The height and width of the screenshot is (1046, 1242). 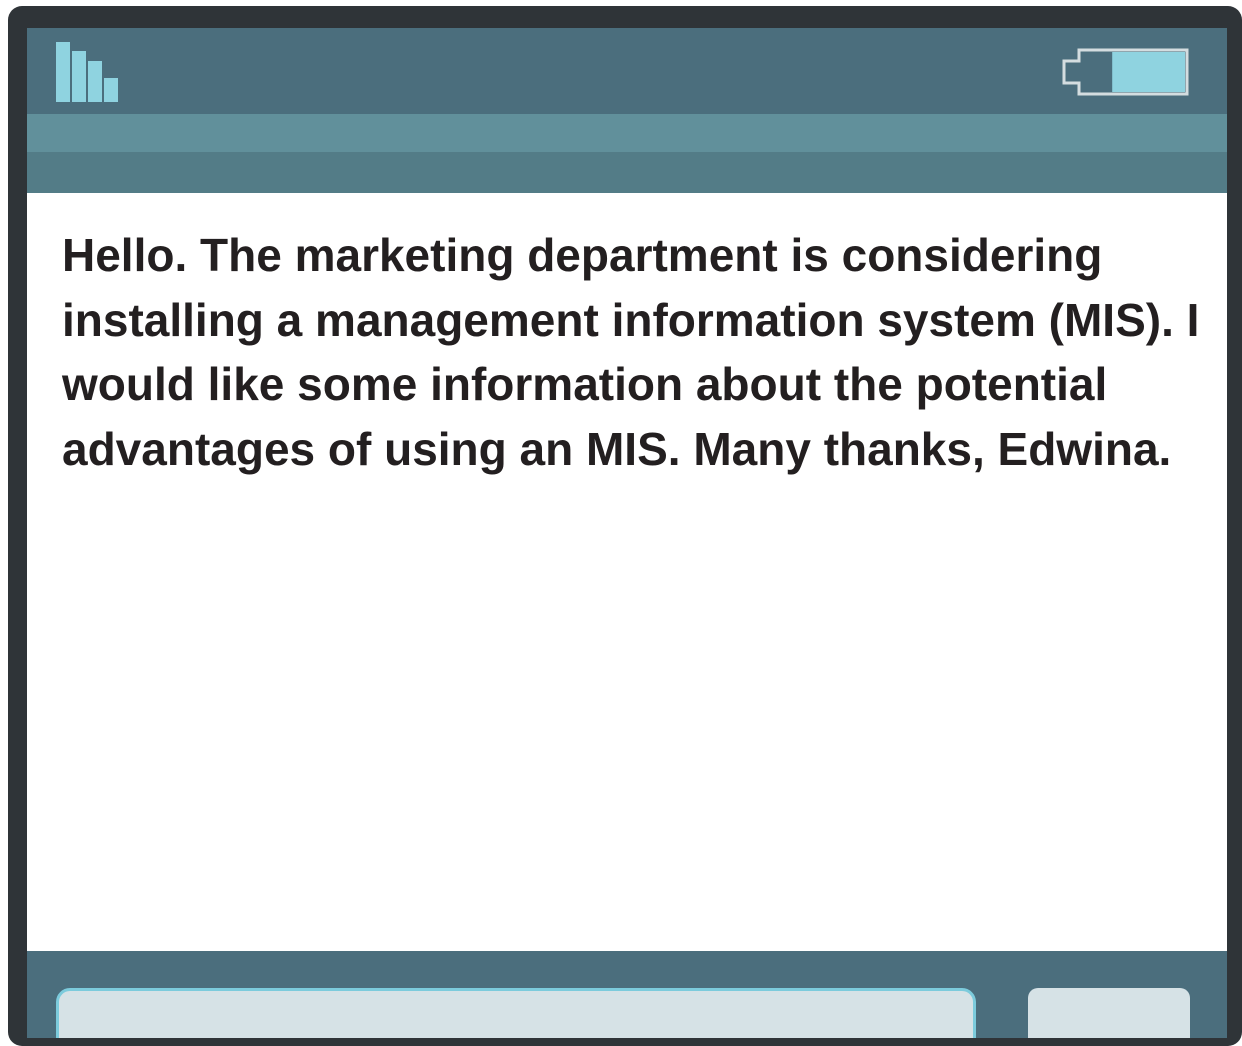 What do you see at coordinates (627, 133) in the screenshot?
I see `header-band-light` at bounding box center [627, 133].